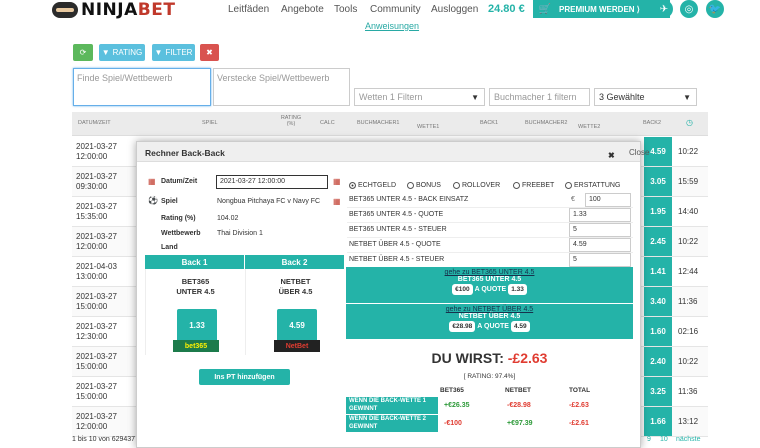 The image size is (760, 448). I want to click on row-back2-odds: 3.05, so click(658, 181).